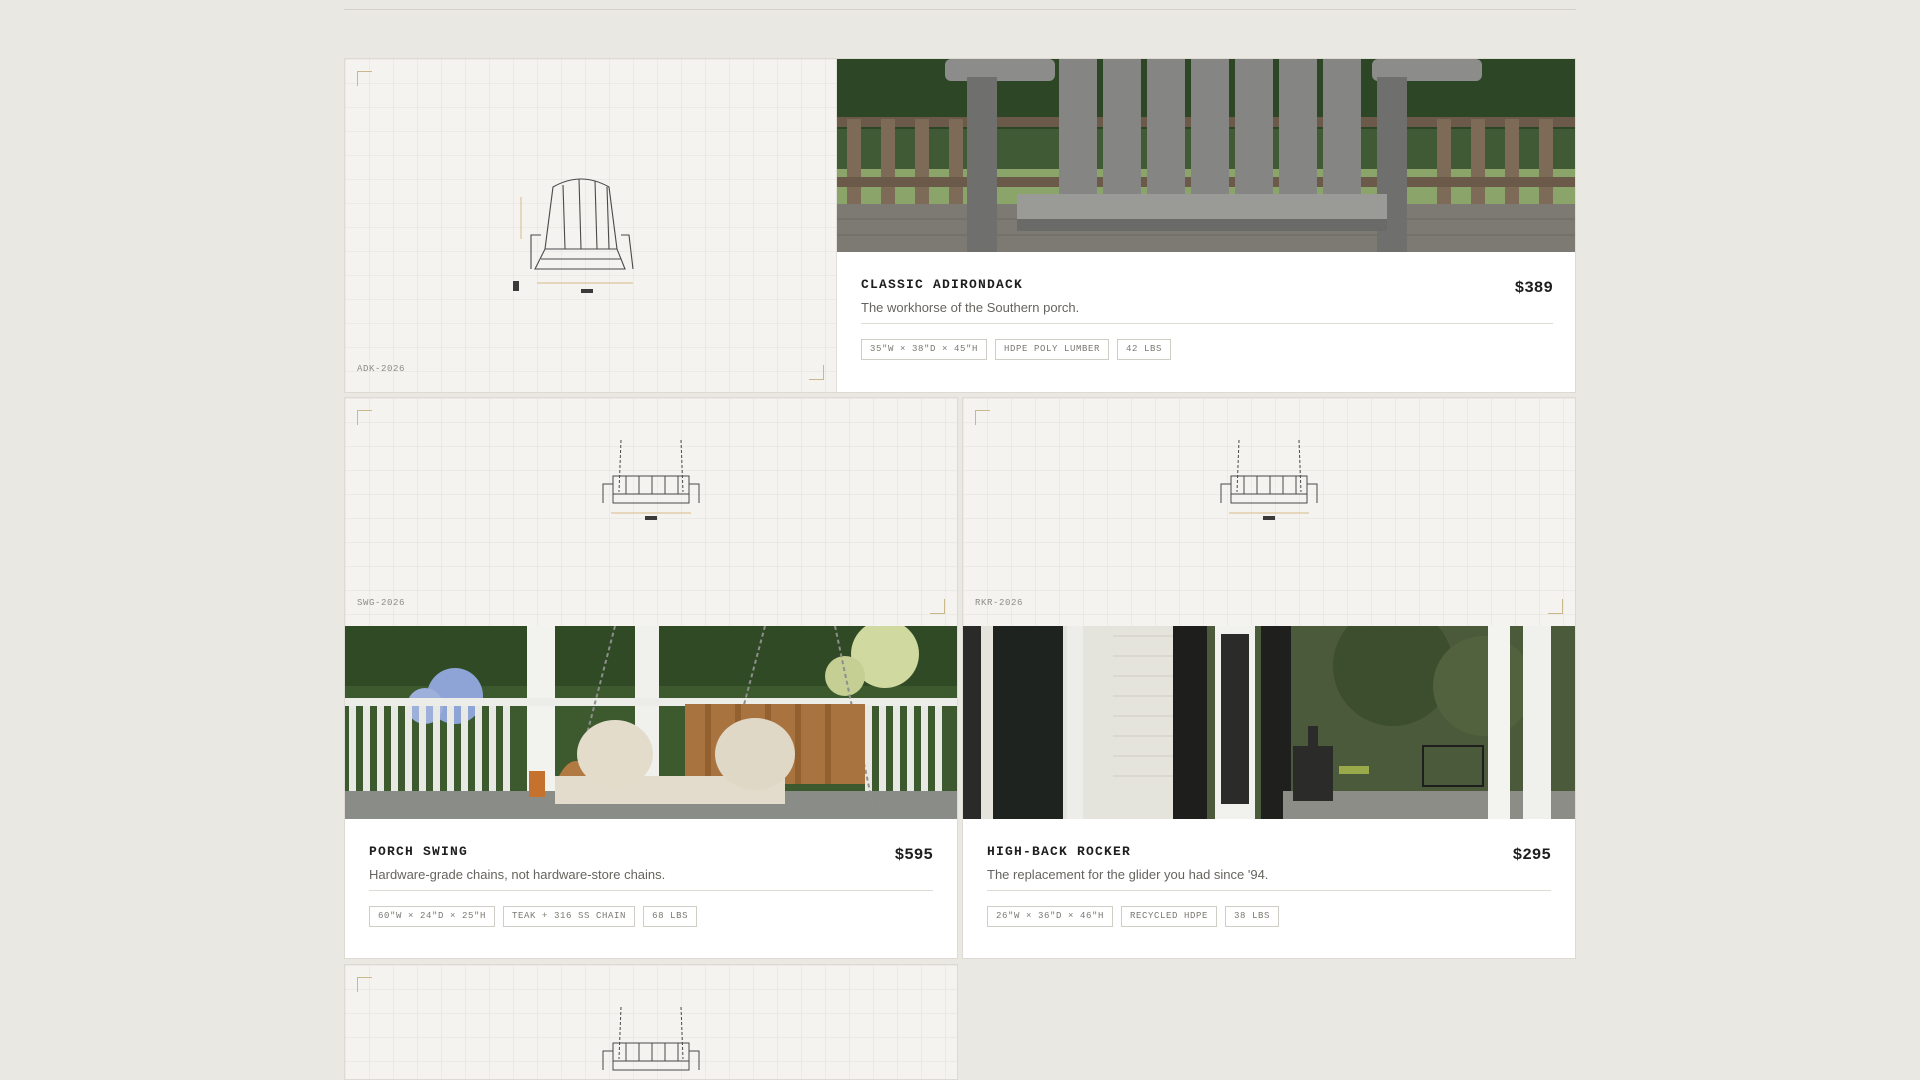  What do you see at coordinates (670, 916) in the screenshot?
I see `spec-weight: 68 LBS` at bounding box center [670, 916].